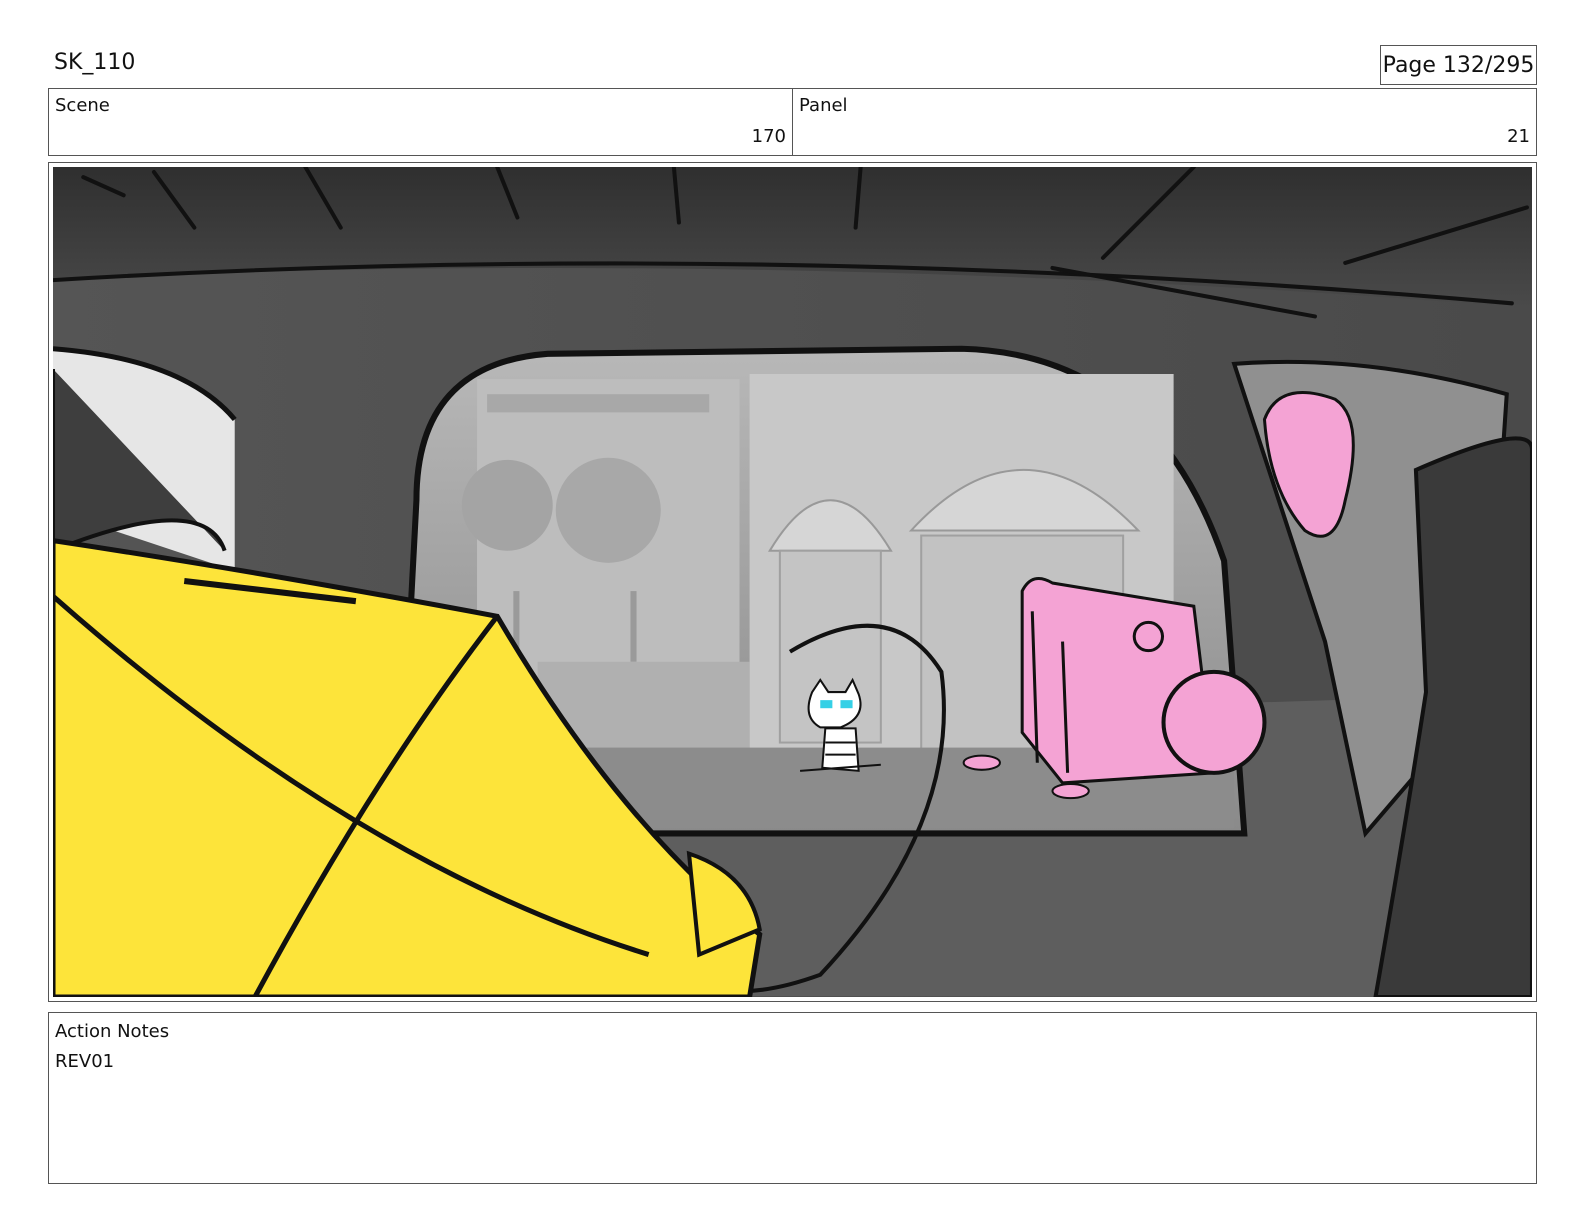 The width and height of the screenshot is (1584, 1224). I want to click on scene-label: Scene, so click(82, 105).